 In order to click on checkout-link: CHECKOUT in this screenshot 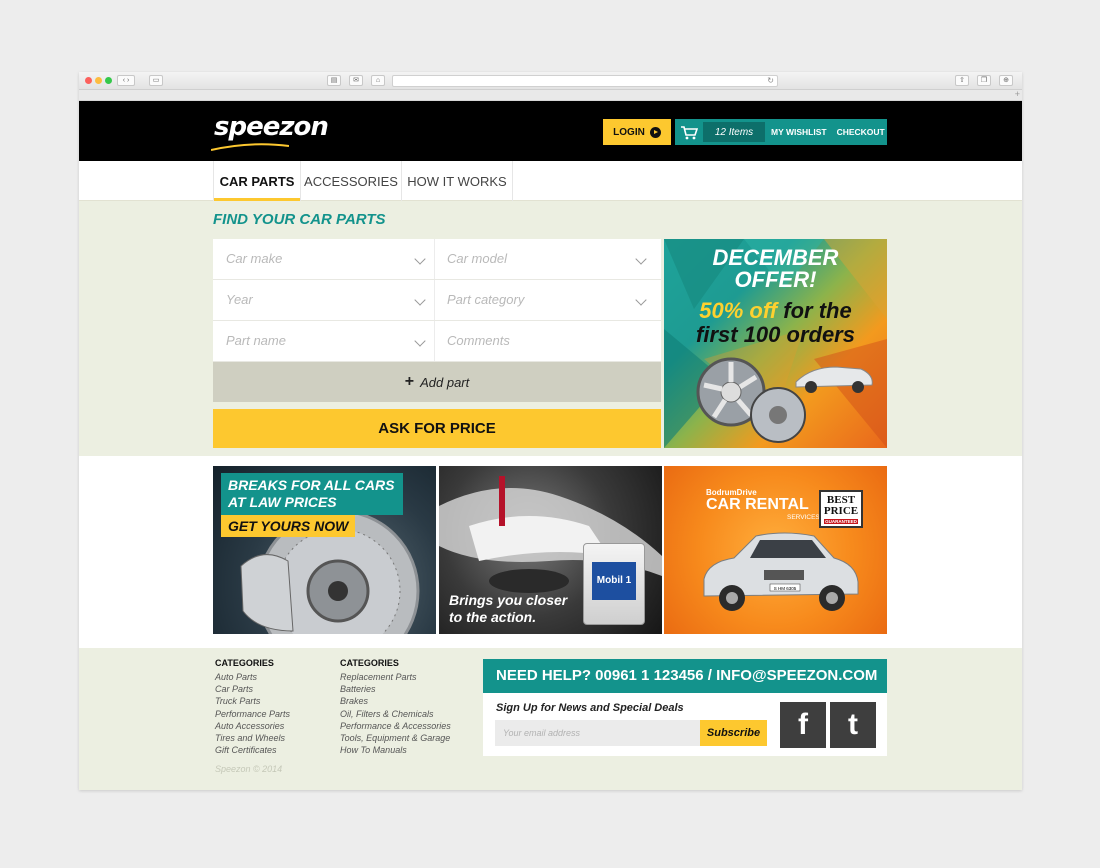, I will do `click(861, 132)`.